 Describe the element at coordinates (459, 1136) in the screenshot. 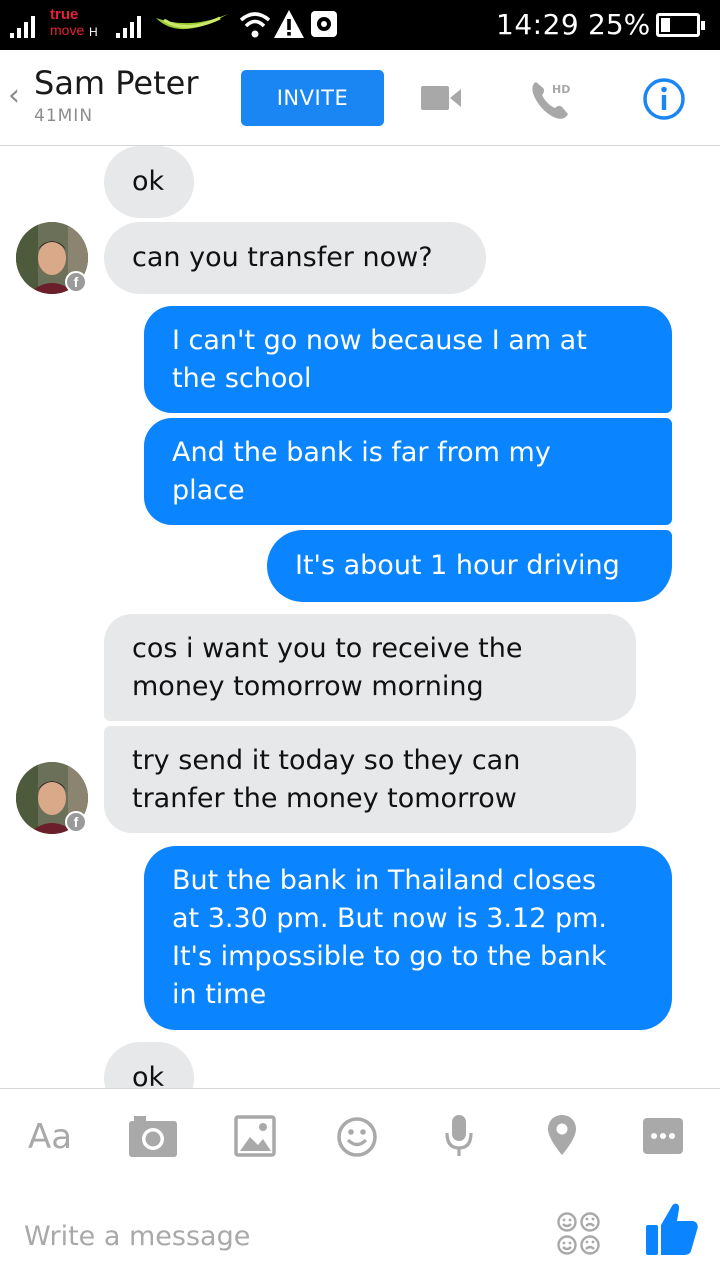

I see `microphone-icon` at that location.